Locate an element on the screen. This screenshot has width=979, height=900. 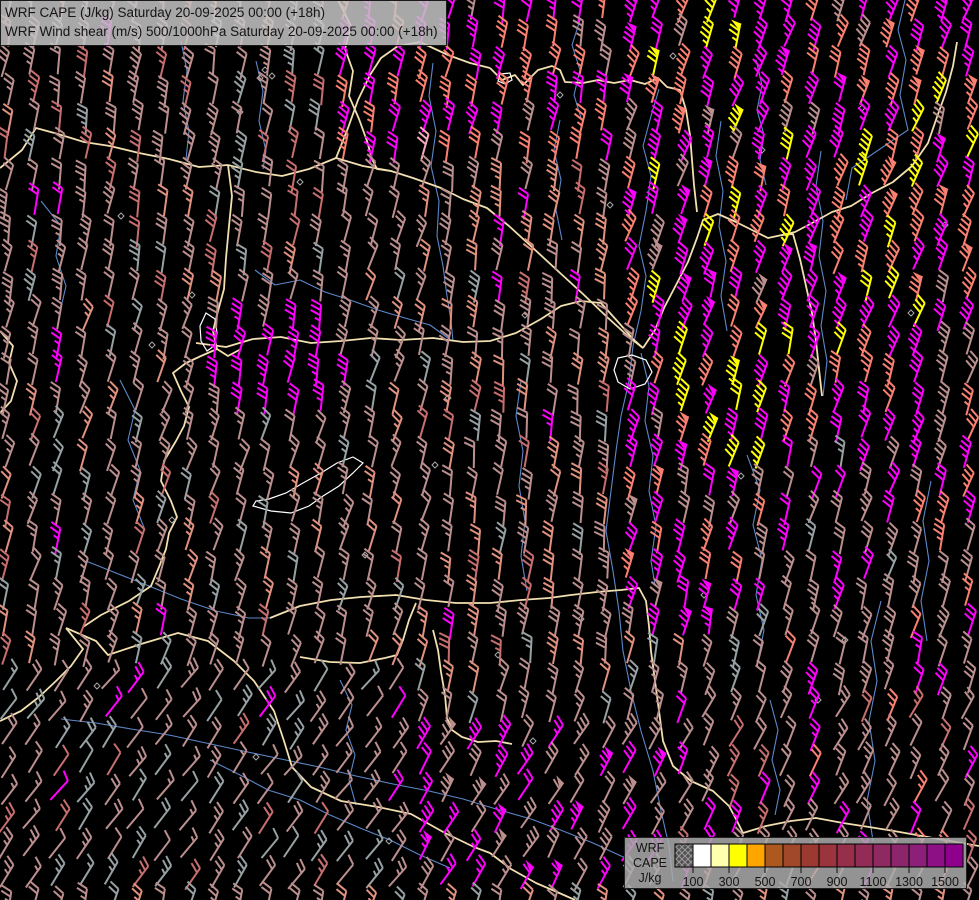
legend-tick-label: 500 is located at coordinates (765, 882).